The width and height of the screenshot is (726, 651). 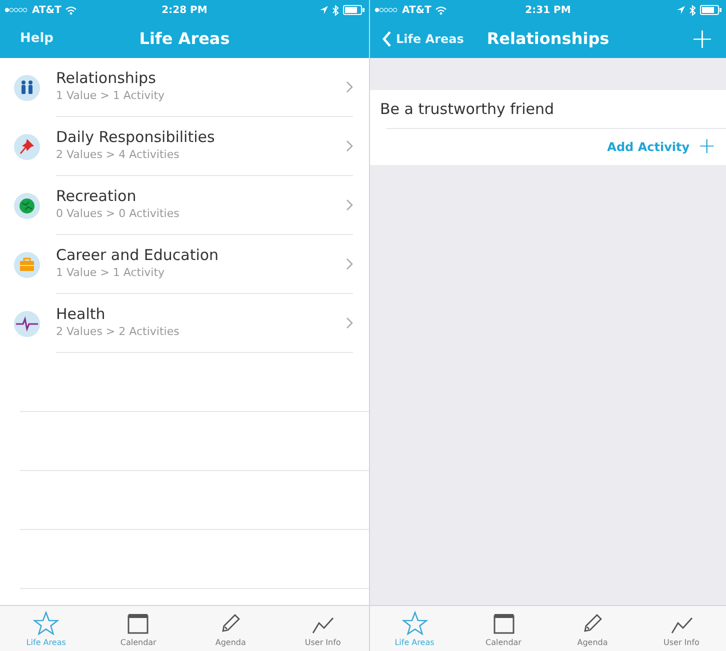 What do you see at coordinates (33, 39) in the screenshot?
I see `help-button: Help` at bounding box center [33, 39].